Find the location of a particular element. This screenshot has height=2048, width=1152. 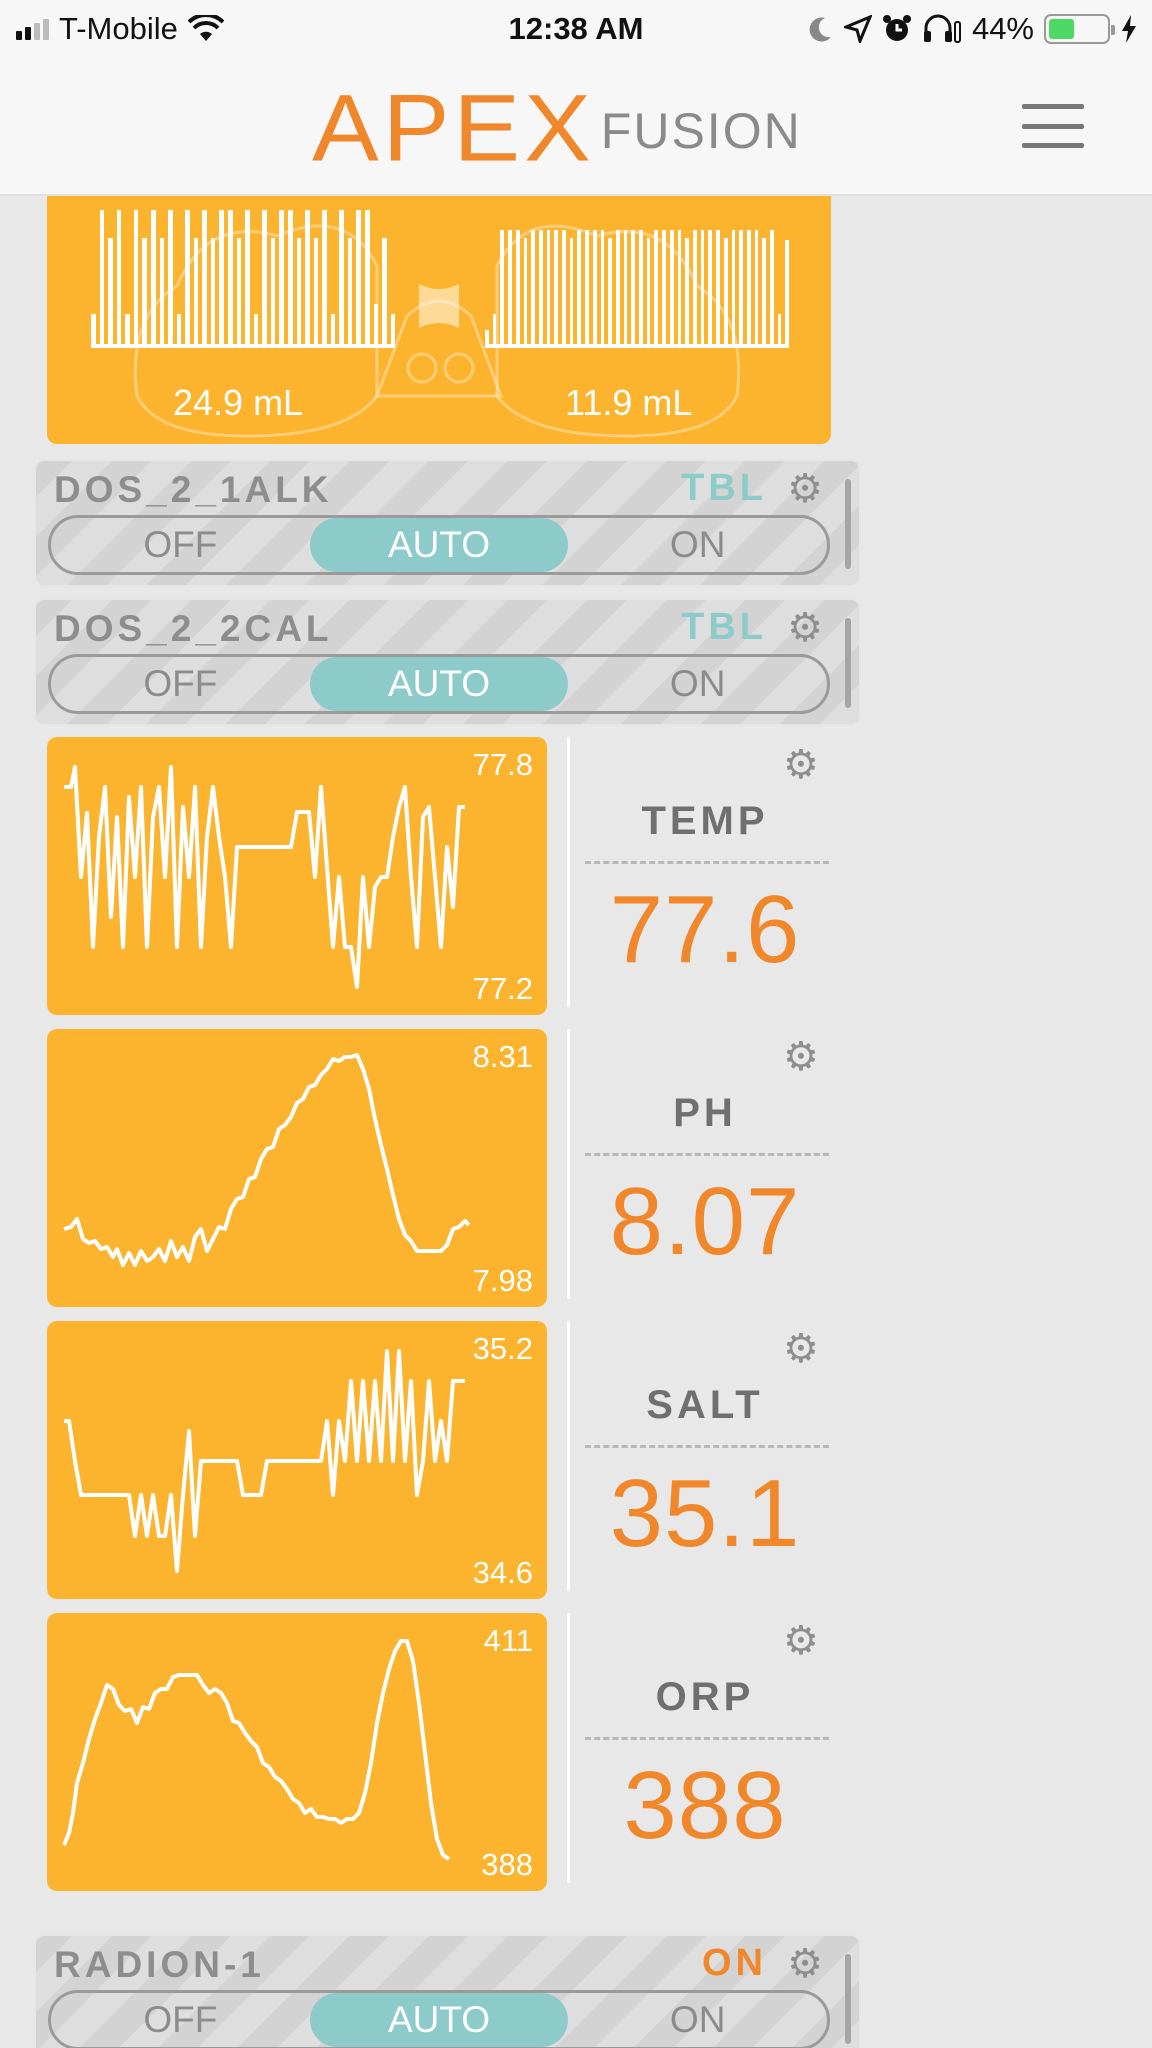

outlet-name: DOS_2_2CAL is located at coordinates (193, 628).